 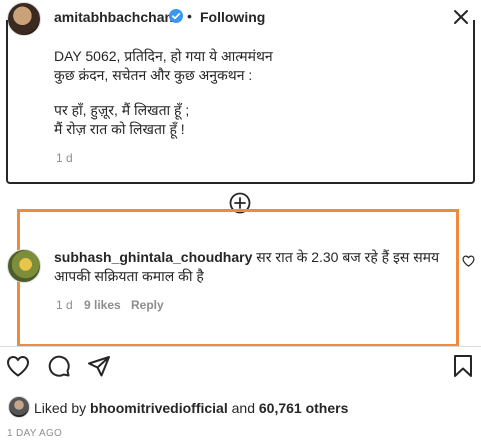 I want to click on likes-count-link: 60,761 others, so click(x=304, y=408).